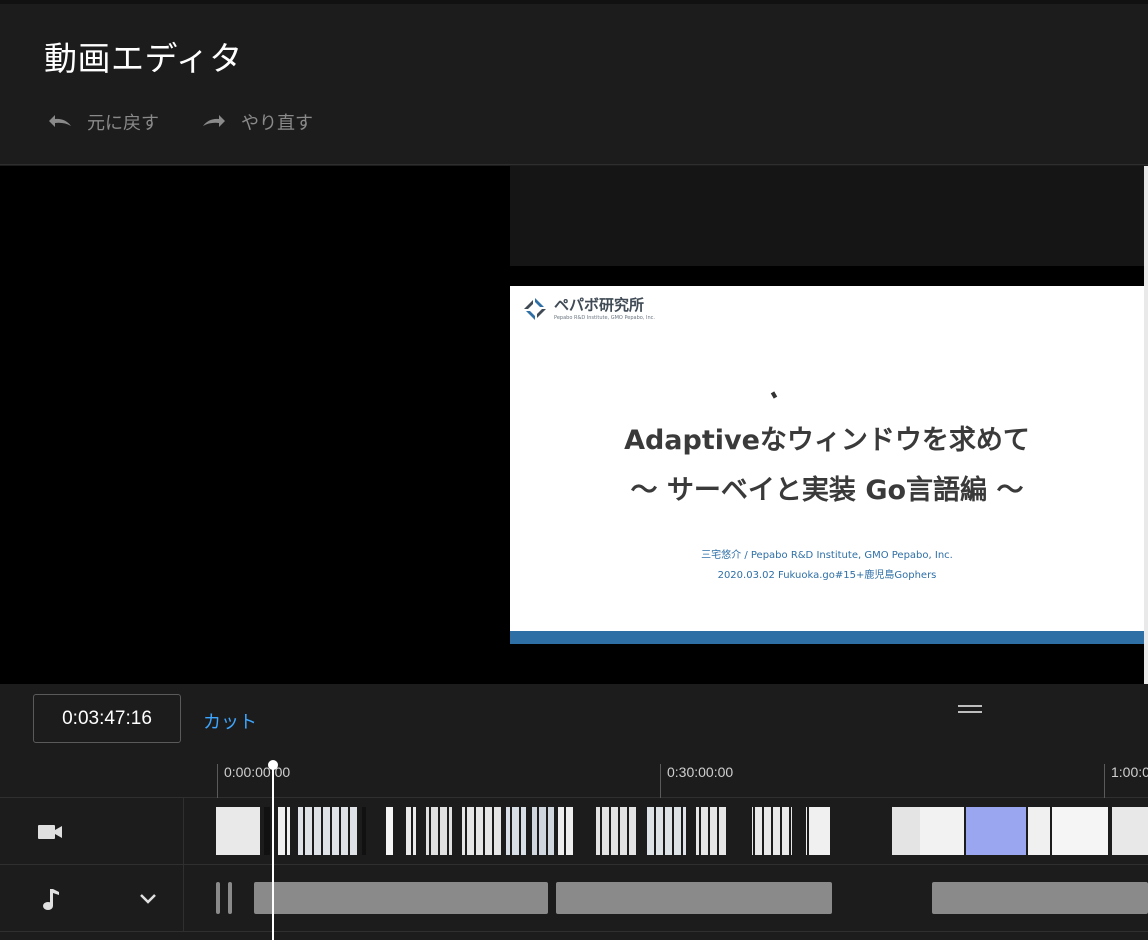  Describe the element at coordinates (92, 831) in the screenshot. I see `video-track-header` at that location.